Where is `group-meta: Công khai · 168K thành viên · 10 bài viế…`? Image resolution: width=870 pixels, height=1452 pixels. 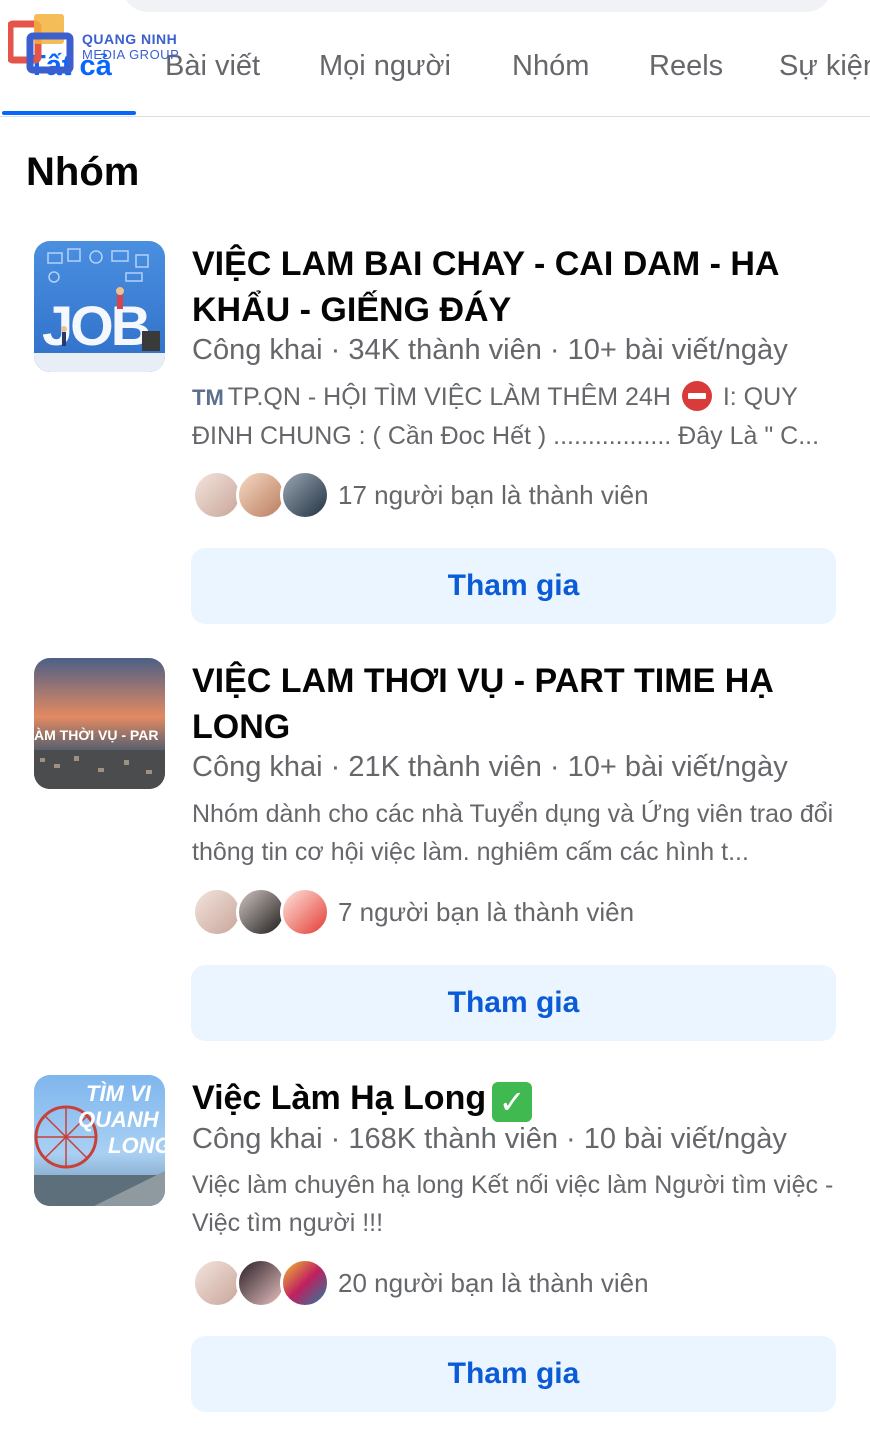 group-meta: Công khai · 168K thành viên · 10 bài viế… is located at coordinates (489, 1139).